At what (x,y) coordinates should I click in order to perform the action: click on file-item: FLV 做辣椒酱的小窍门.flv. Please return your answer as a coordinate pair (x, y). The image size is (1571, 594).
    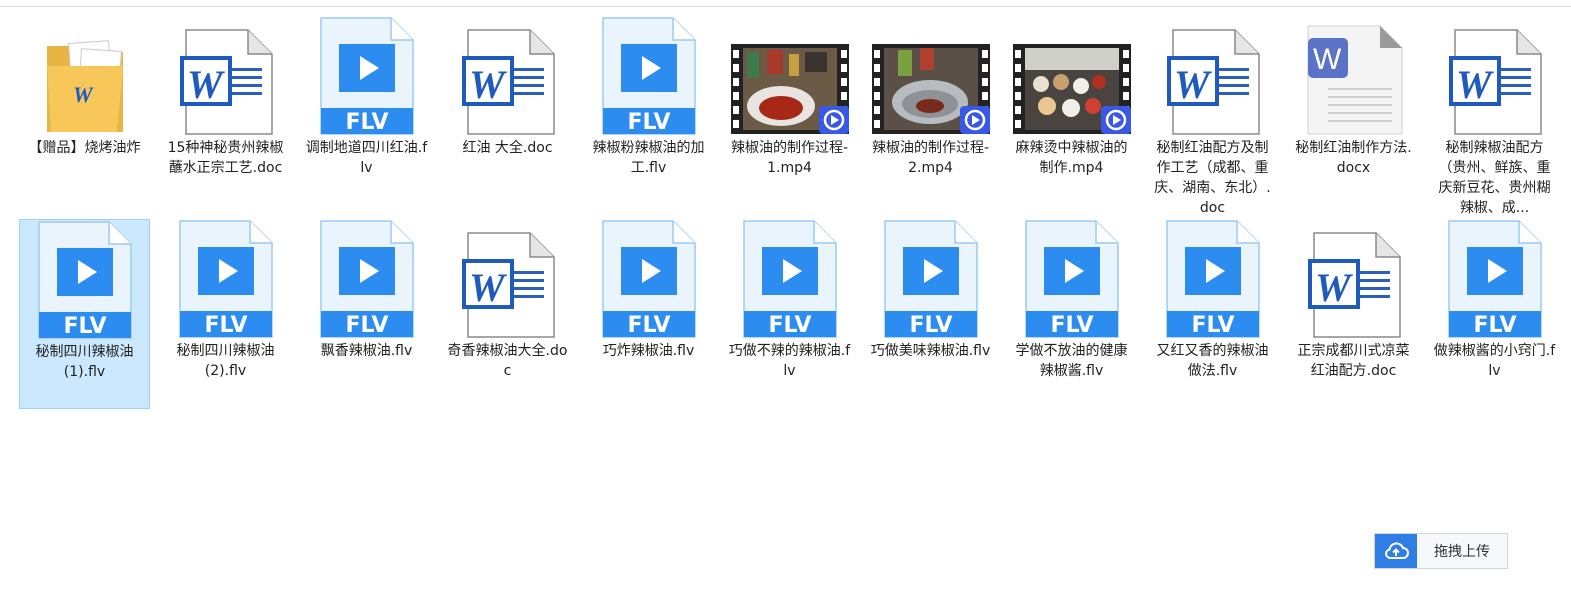
    Looking at the image, I should click on (1494, 314).